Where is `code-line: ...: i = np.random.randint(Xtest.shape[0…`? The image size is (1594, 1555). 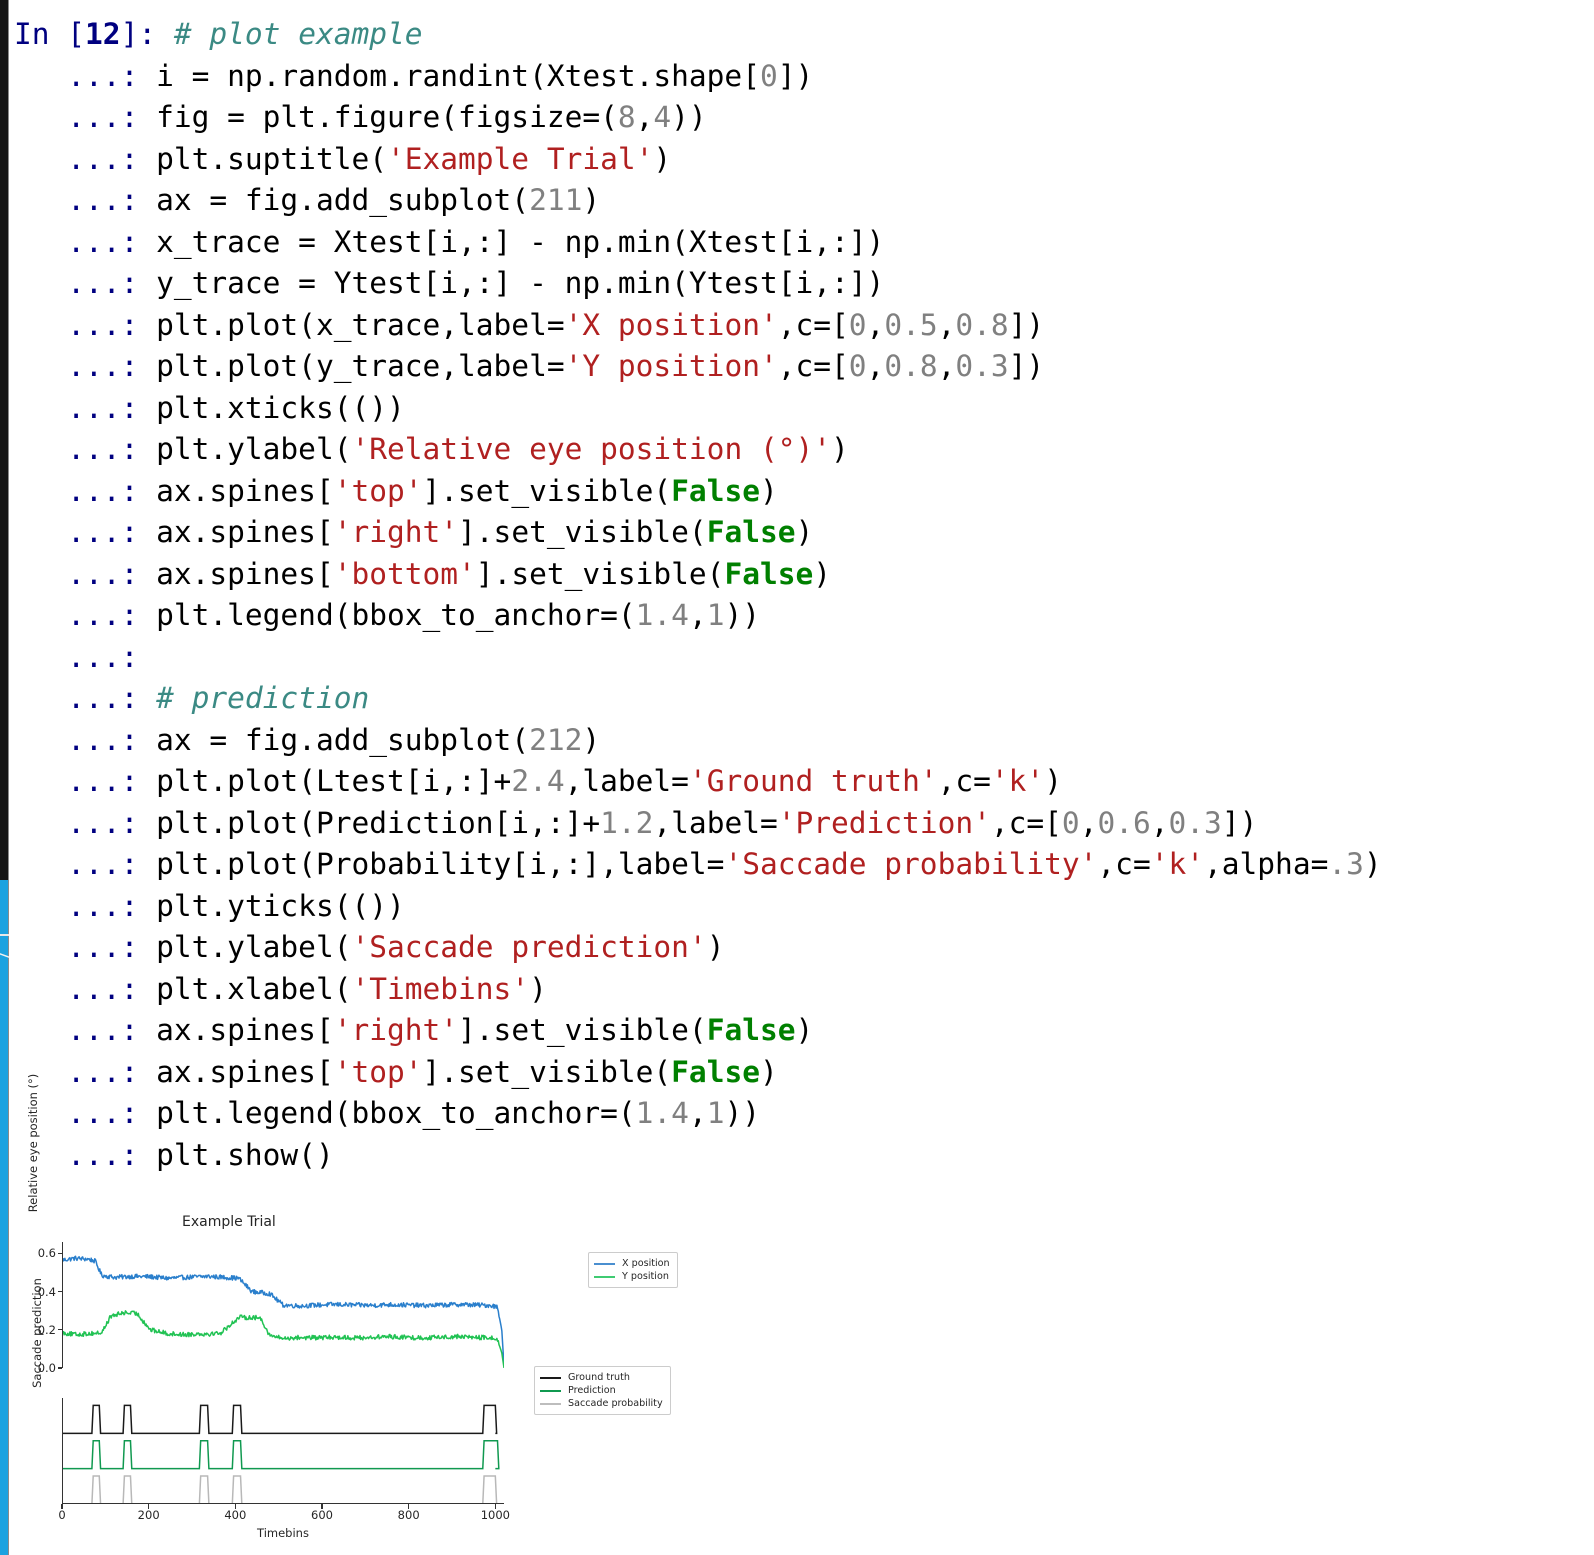 code-line: ...: i = np.random.randint(Xtest.shape[0… is located at coordinates (804, 77).